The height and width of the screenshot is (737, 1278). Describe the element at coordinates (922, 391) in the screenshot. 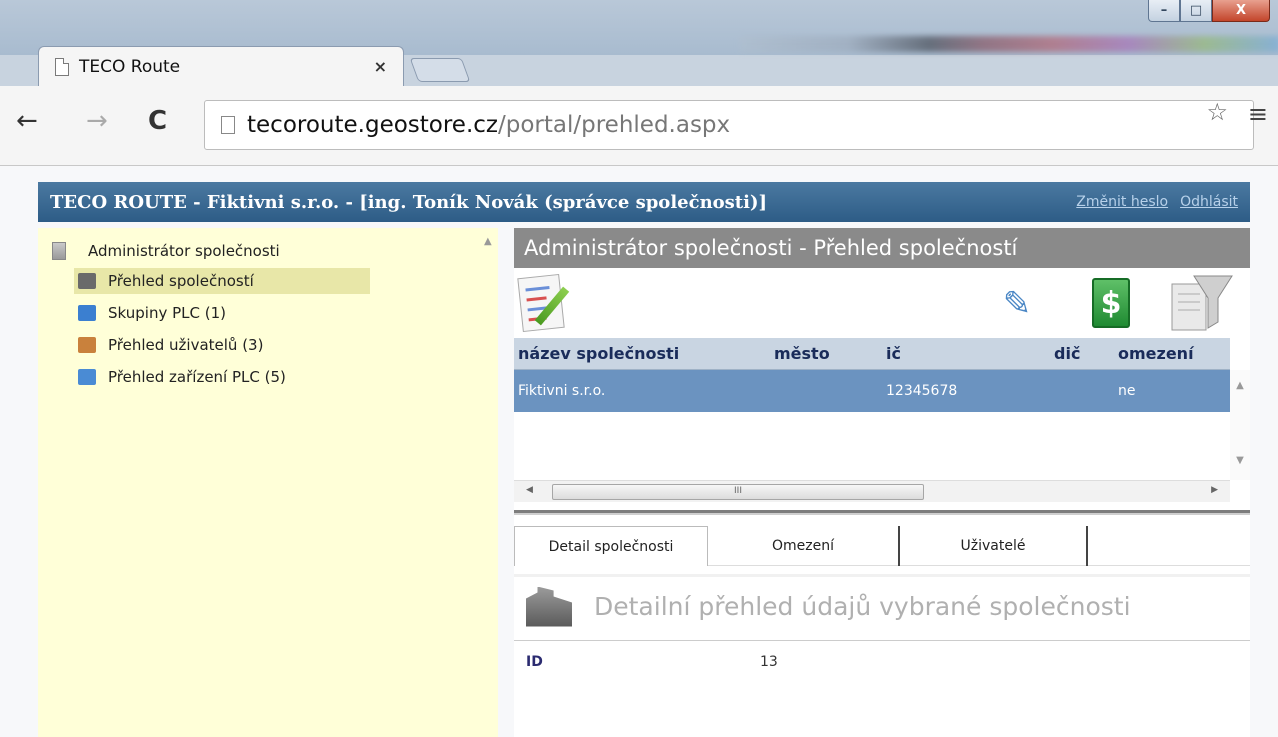

I see `cell-ic: 12345678` at that location.